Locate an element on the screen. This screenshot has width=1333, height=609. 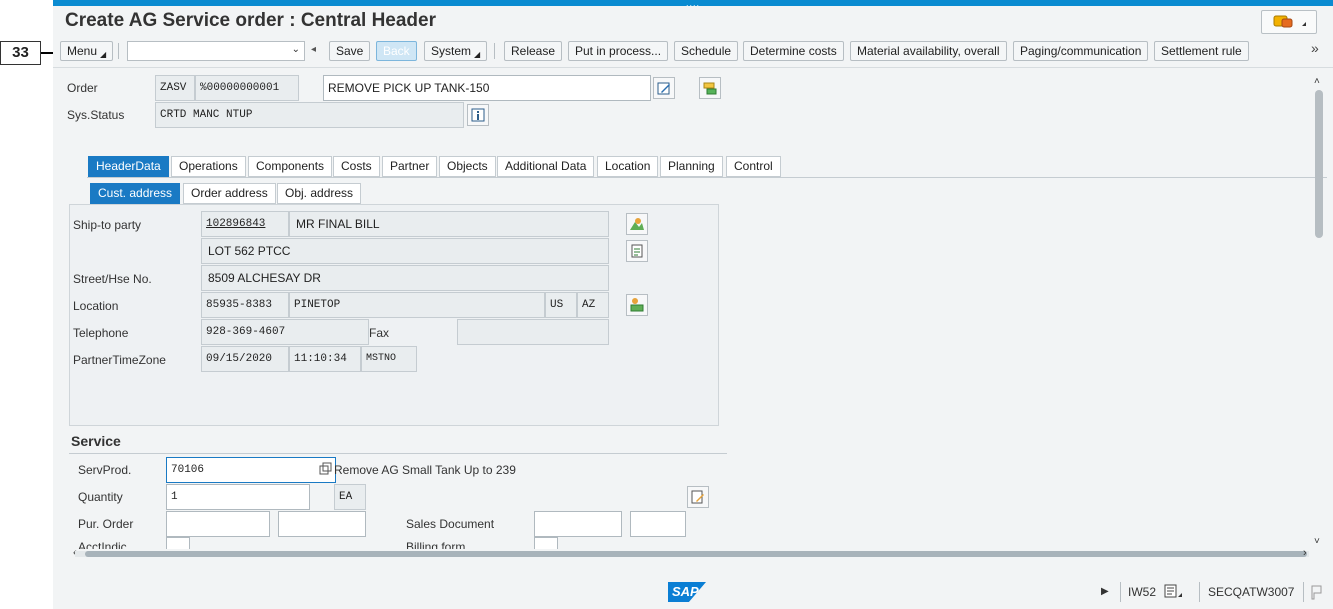
tab-headerdata: HeaderData is located at coordinates (128, 166).